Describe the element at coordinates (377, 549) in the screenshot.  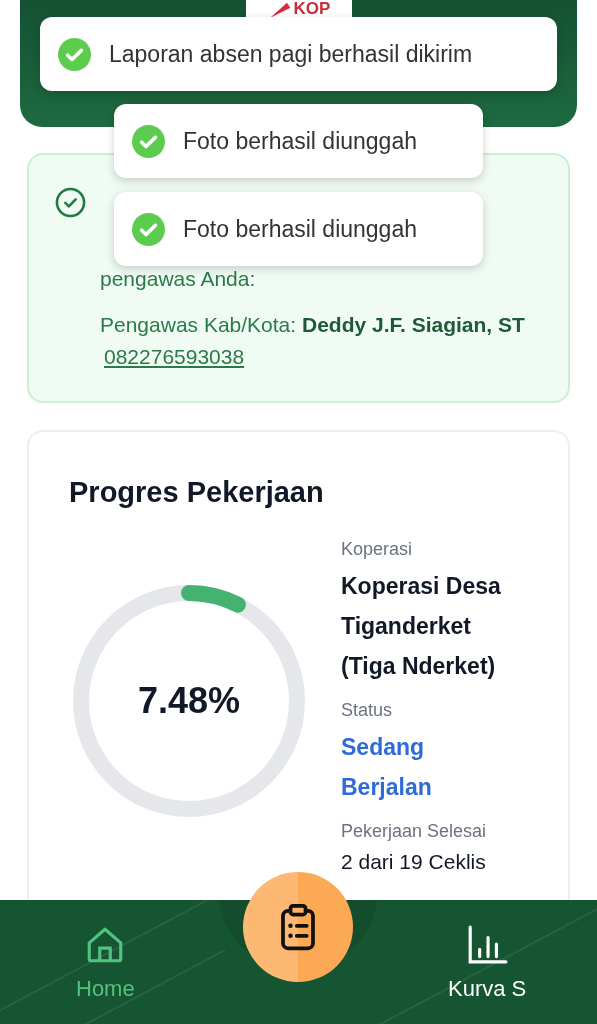
I see `field-label: Koperasi` at that location.